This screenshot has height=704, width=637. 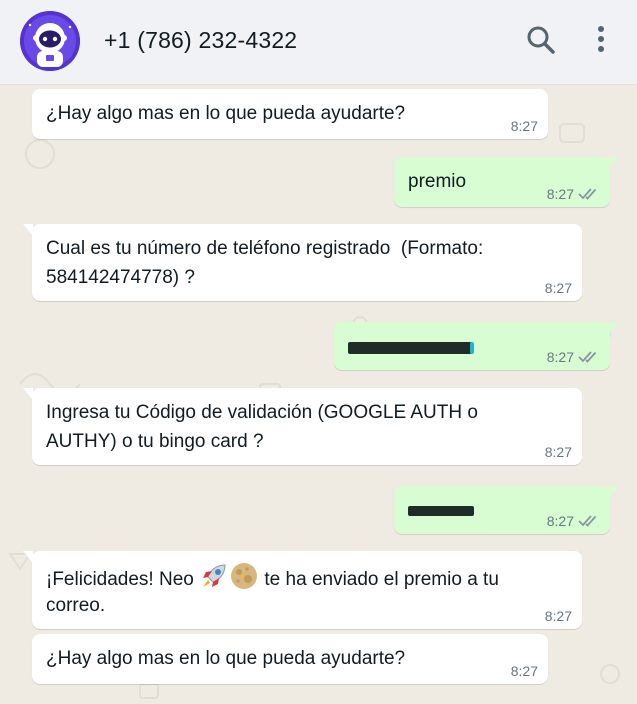 What do you see at coordinates (318, 42) in the screenshot?
I see `chat-header: +1 (786) 232-4322` at bounding box center [318, 42].